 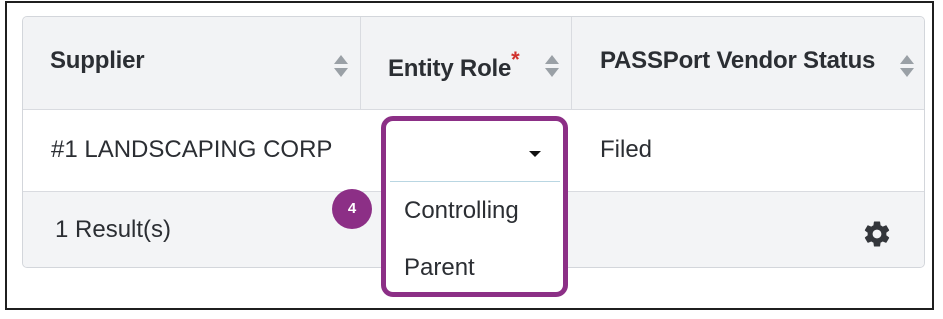 I want to click on column-header-supplier: Supplier, so click(x=97, y=61).